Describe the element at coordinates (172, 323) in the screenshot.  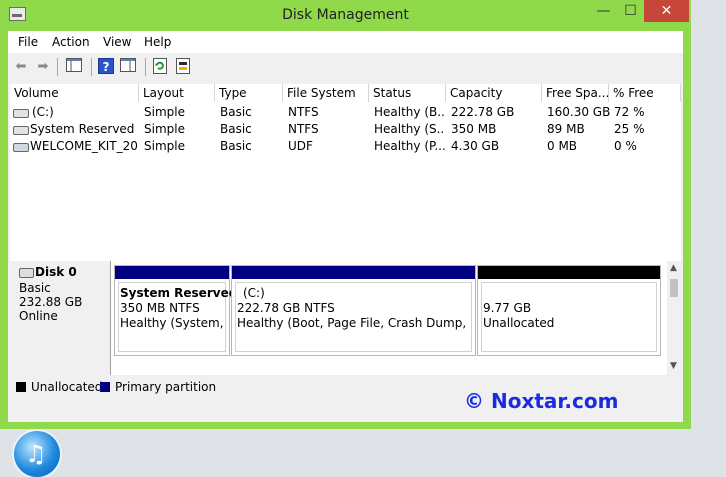
I see `partition-status: Healthy (System, A` at that location.